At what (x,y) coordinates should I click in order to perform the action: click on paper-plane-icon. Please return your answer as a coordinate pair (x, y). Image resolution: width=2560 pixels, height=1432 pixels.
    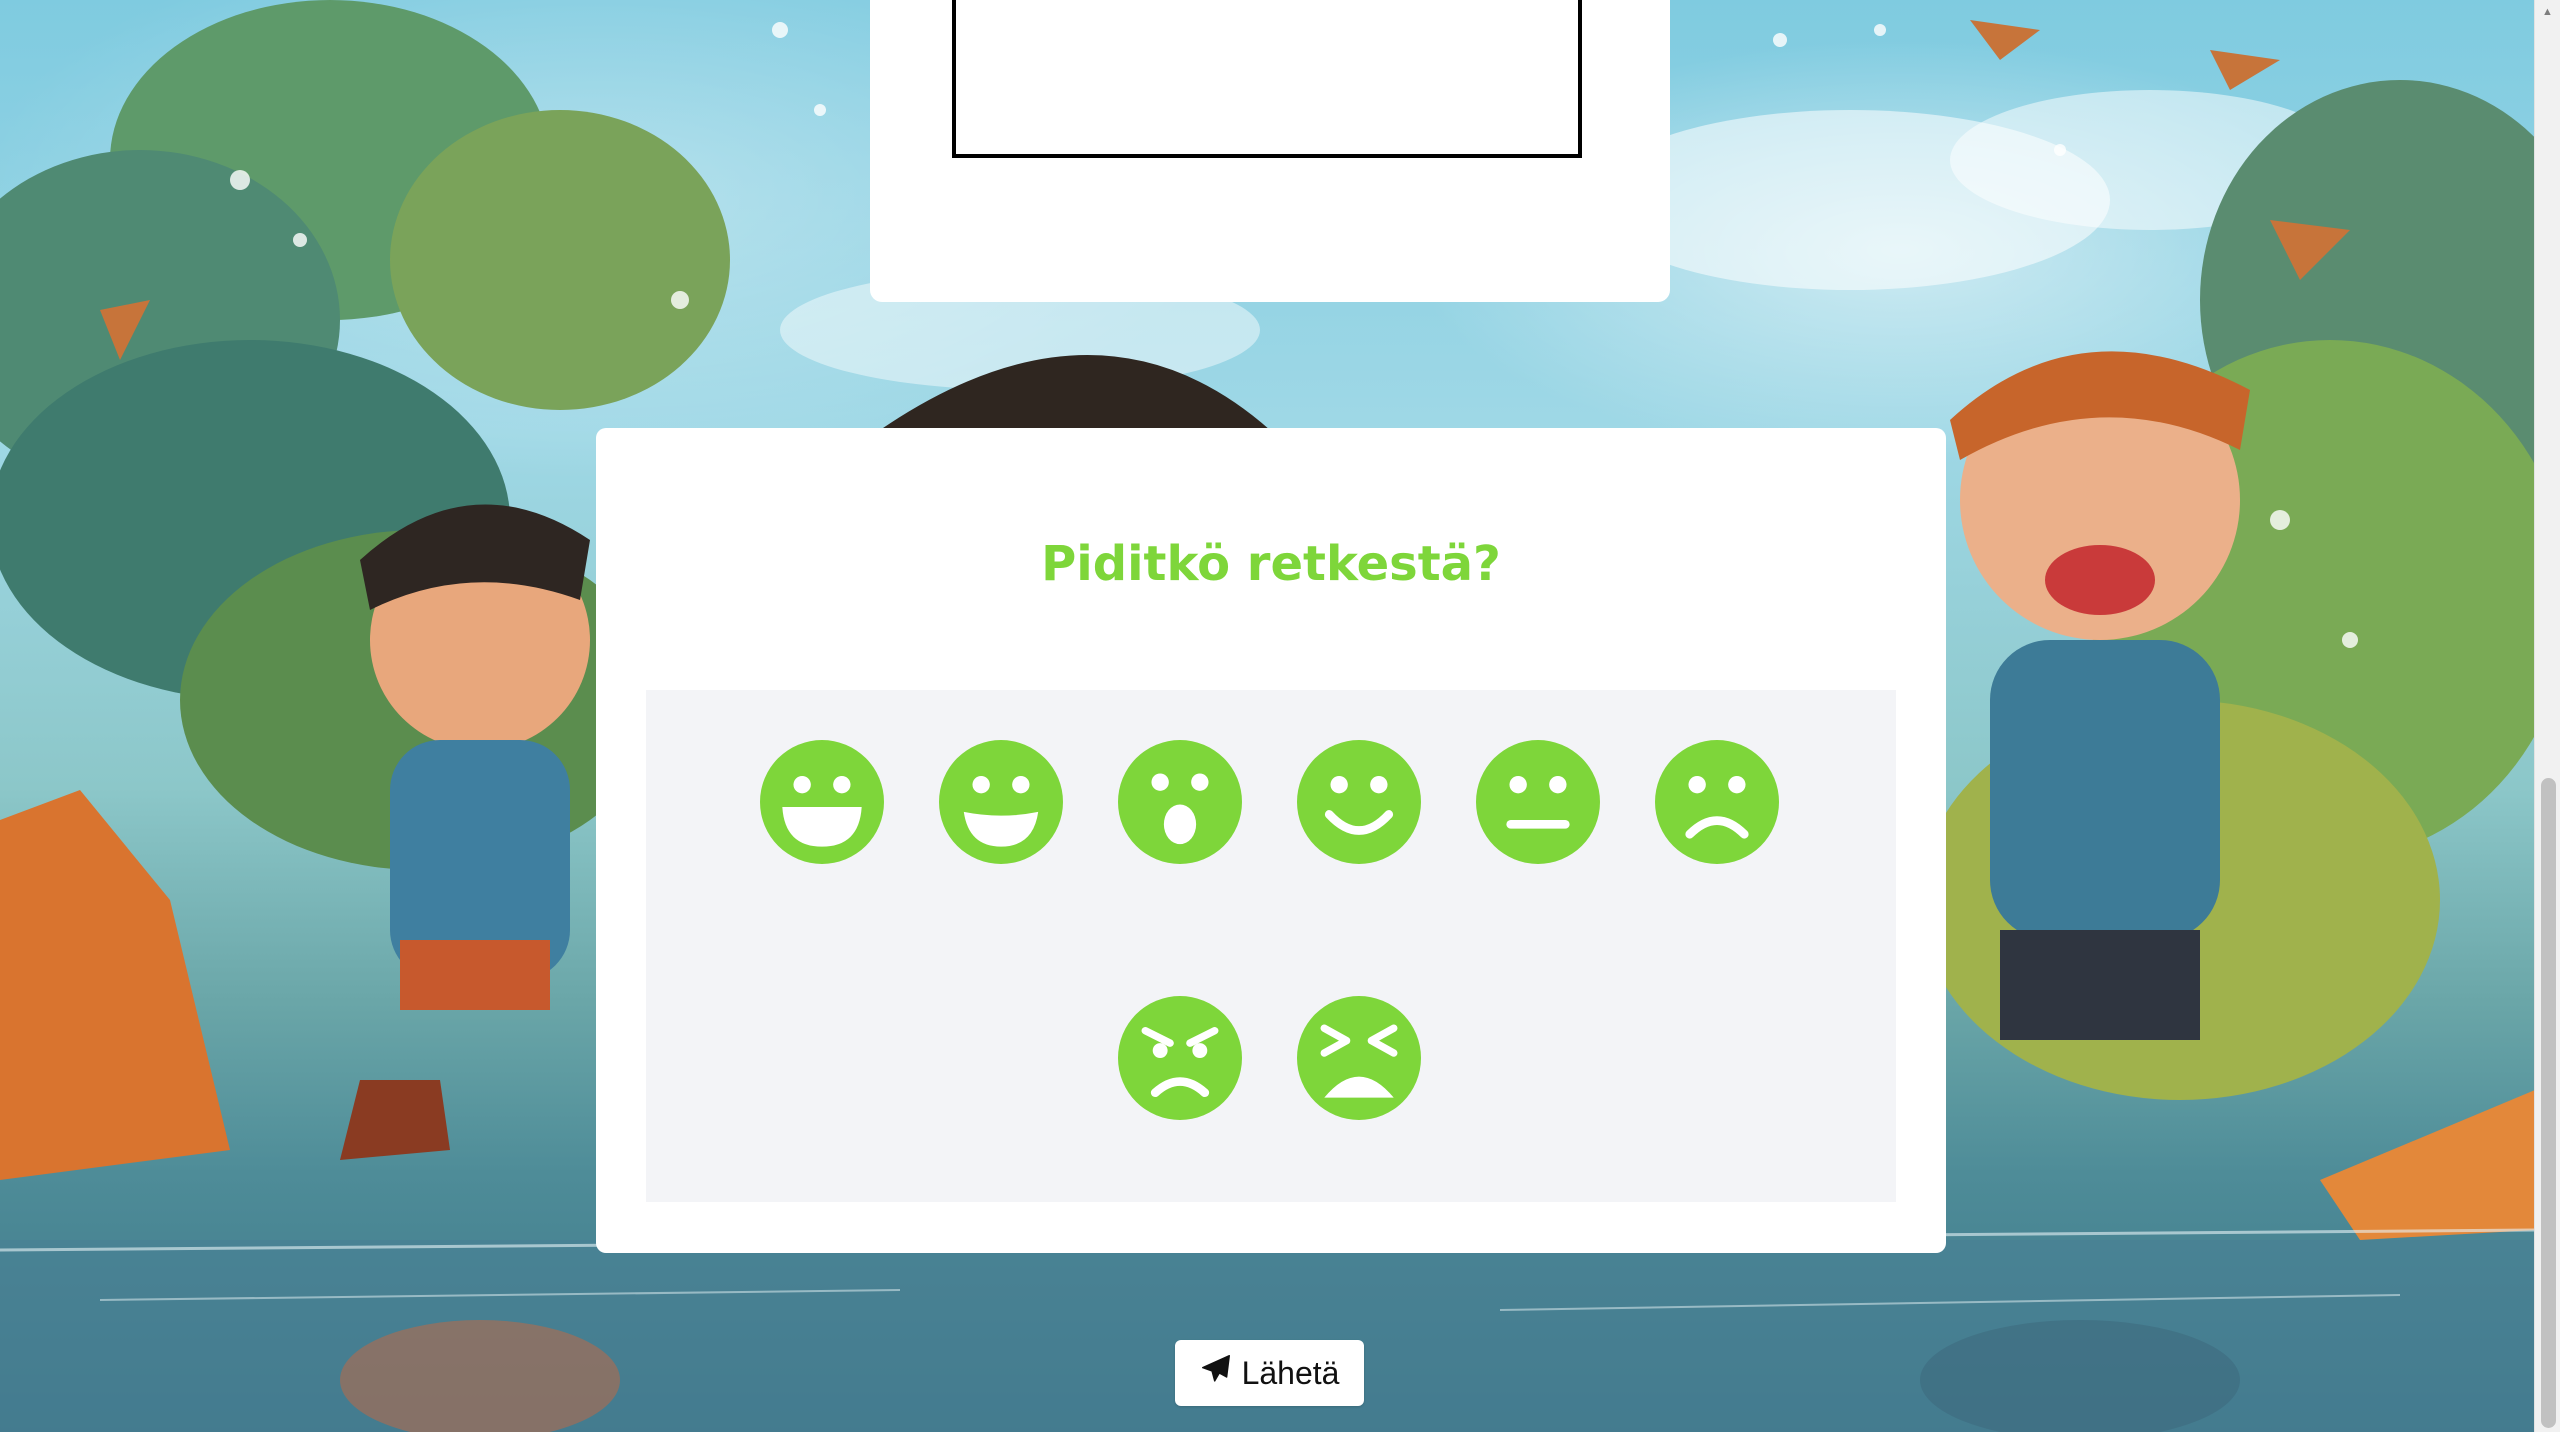
    Looking at the image, I should click on (1216, 1373).